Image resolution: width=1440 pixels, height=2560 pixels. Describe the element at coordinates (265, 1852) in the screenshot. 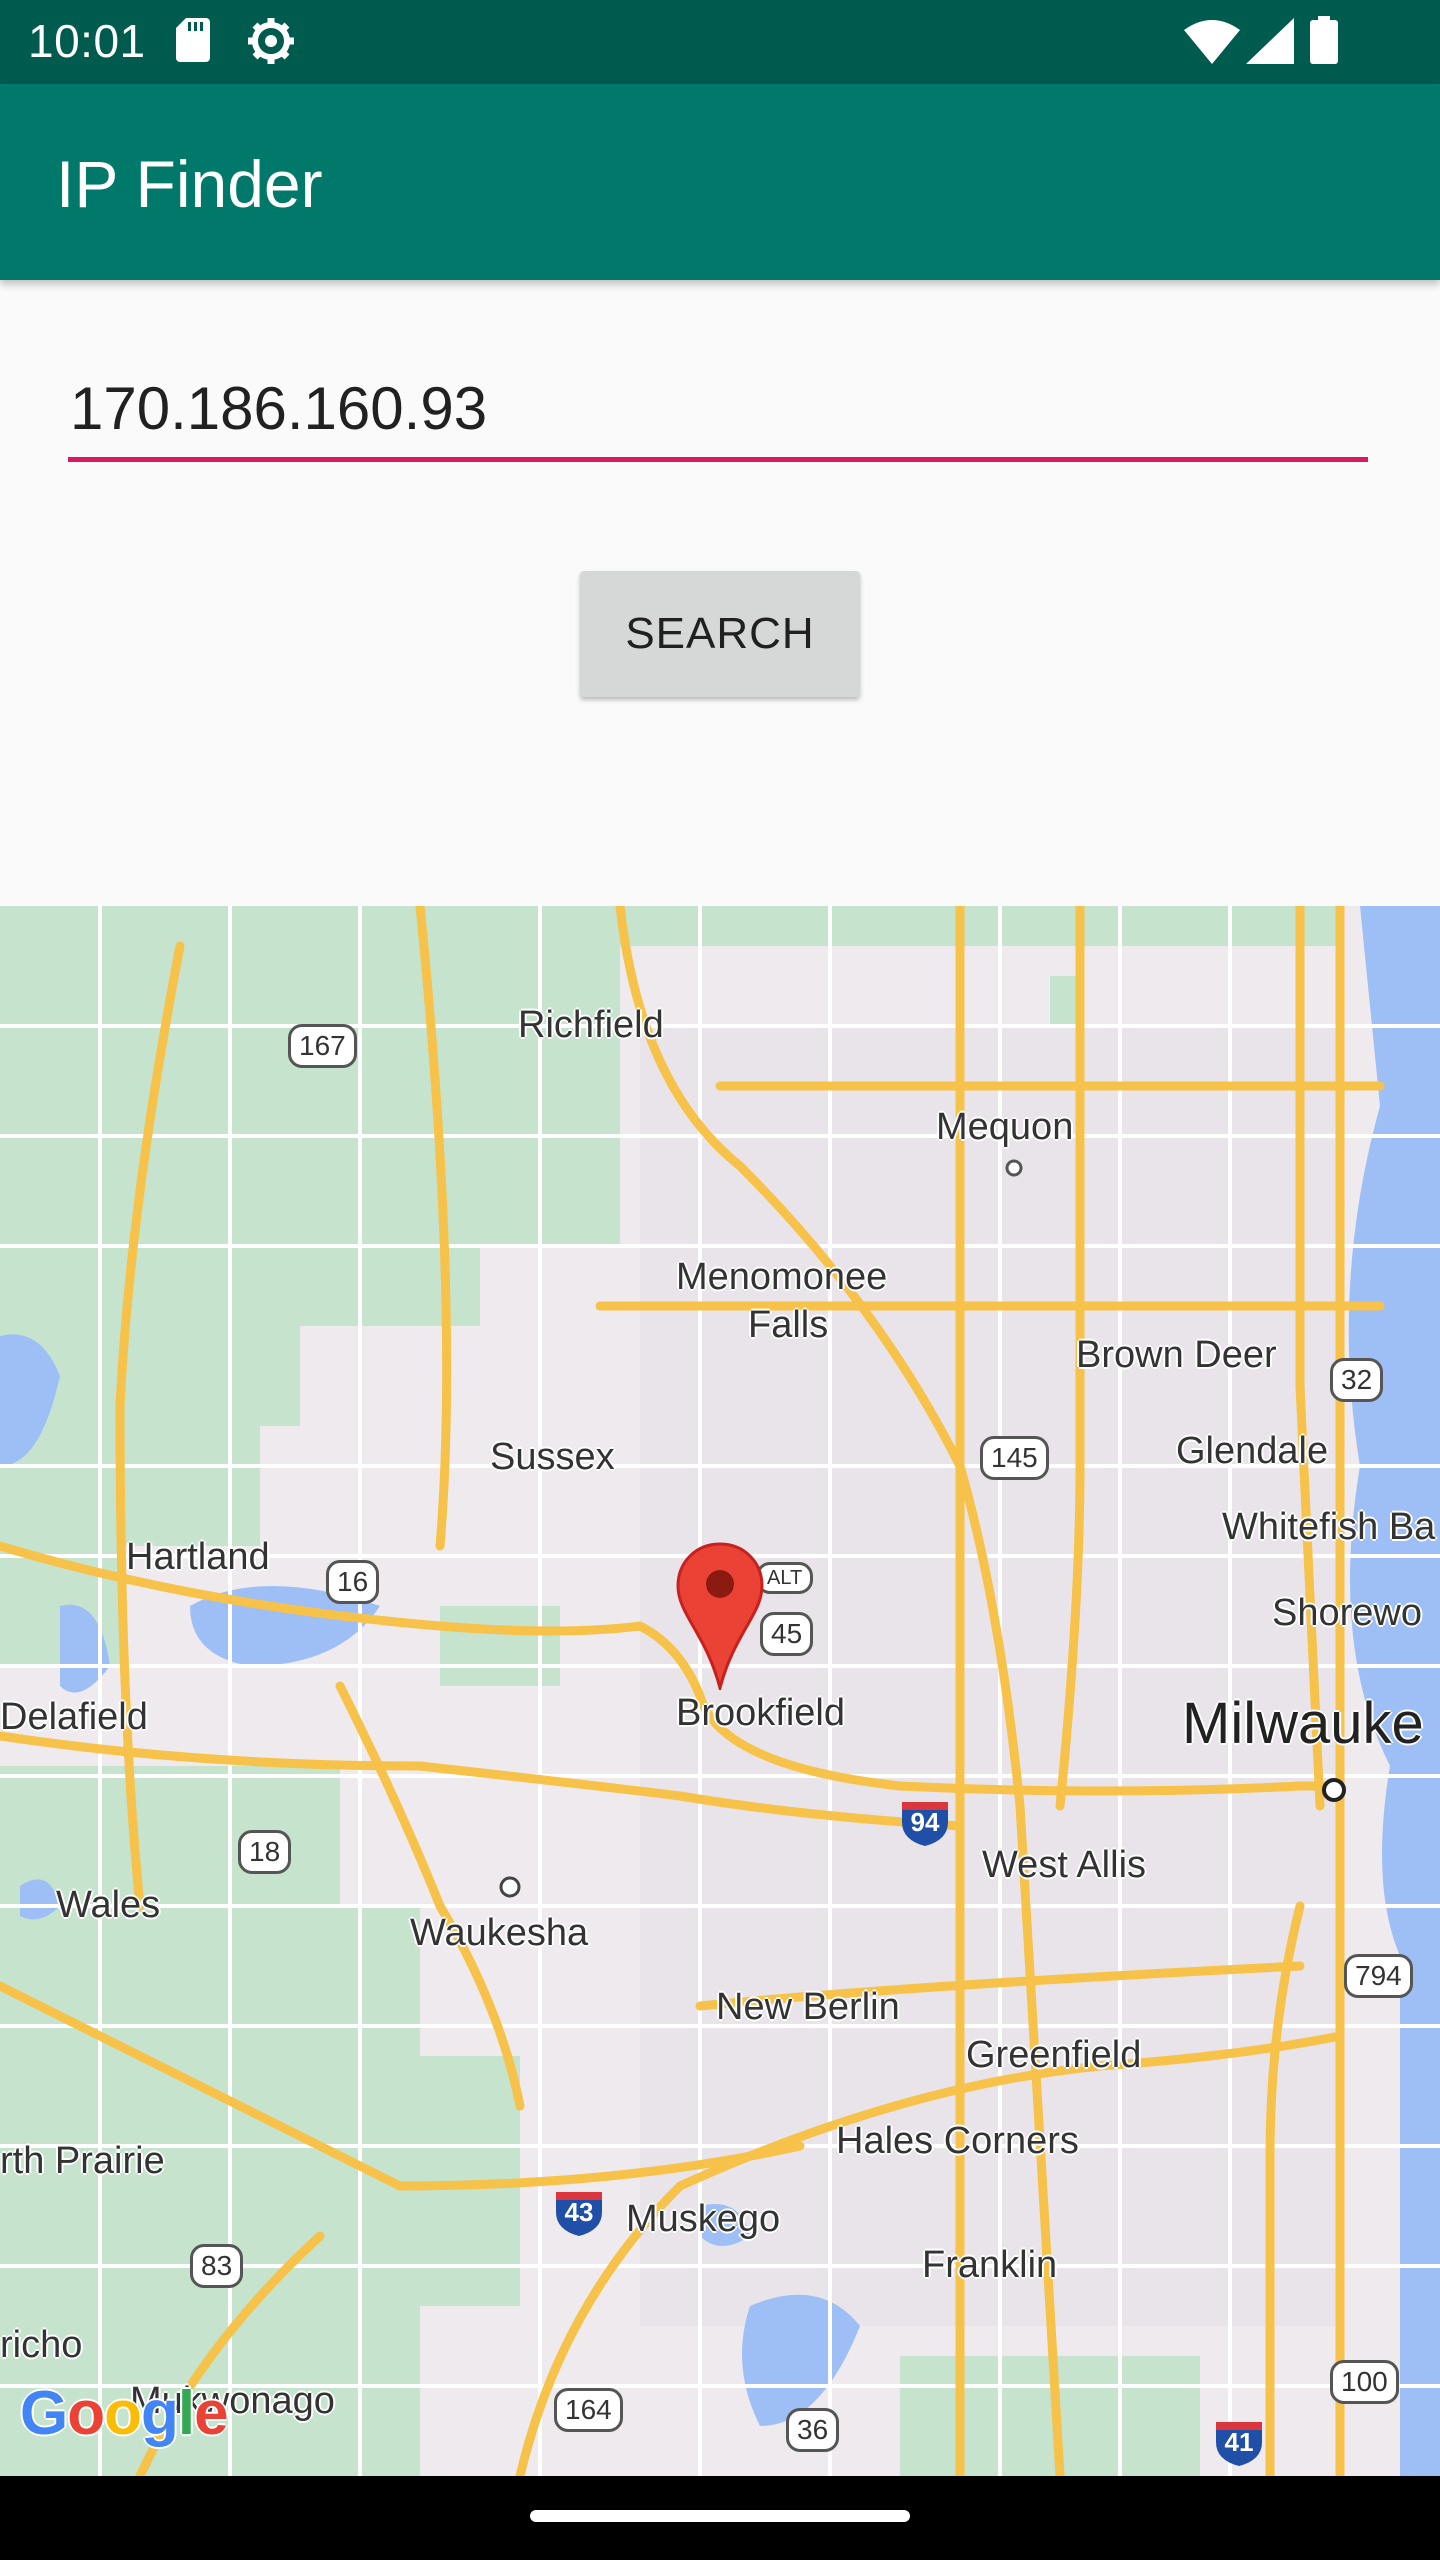

I see `route-shield-18: 18` at that location.